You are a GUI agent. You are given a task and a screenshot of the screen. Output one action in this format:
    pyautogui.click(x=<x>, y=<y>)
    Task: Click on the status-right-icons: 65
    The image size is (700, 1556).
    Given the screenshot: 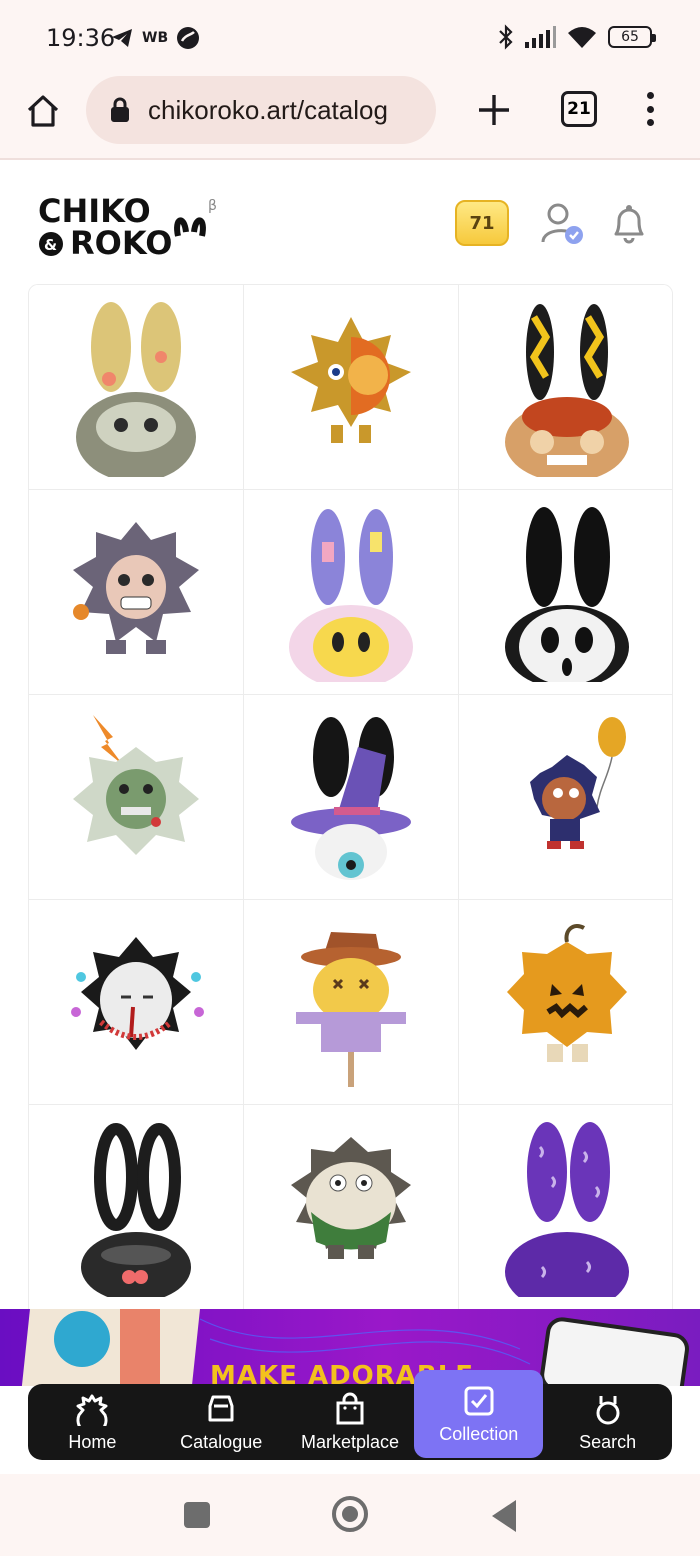 What is the action you would take?
    pyautogui.click(x=577, y=37)
    